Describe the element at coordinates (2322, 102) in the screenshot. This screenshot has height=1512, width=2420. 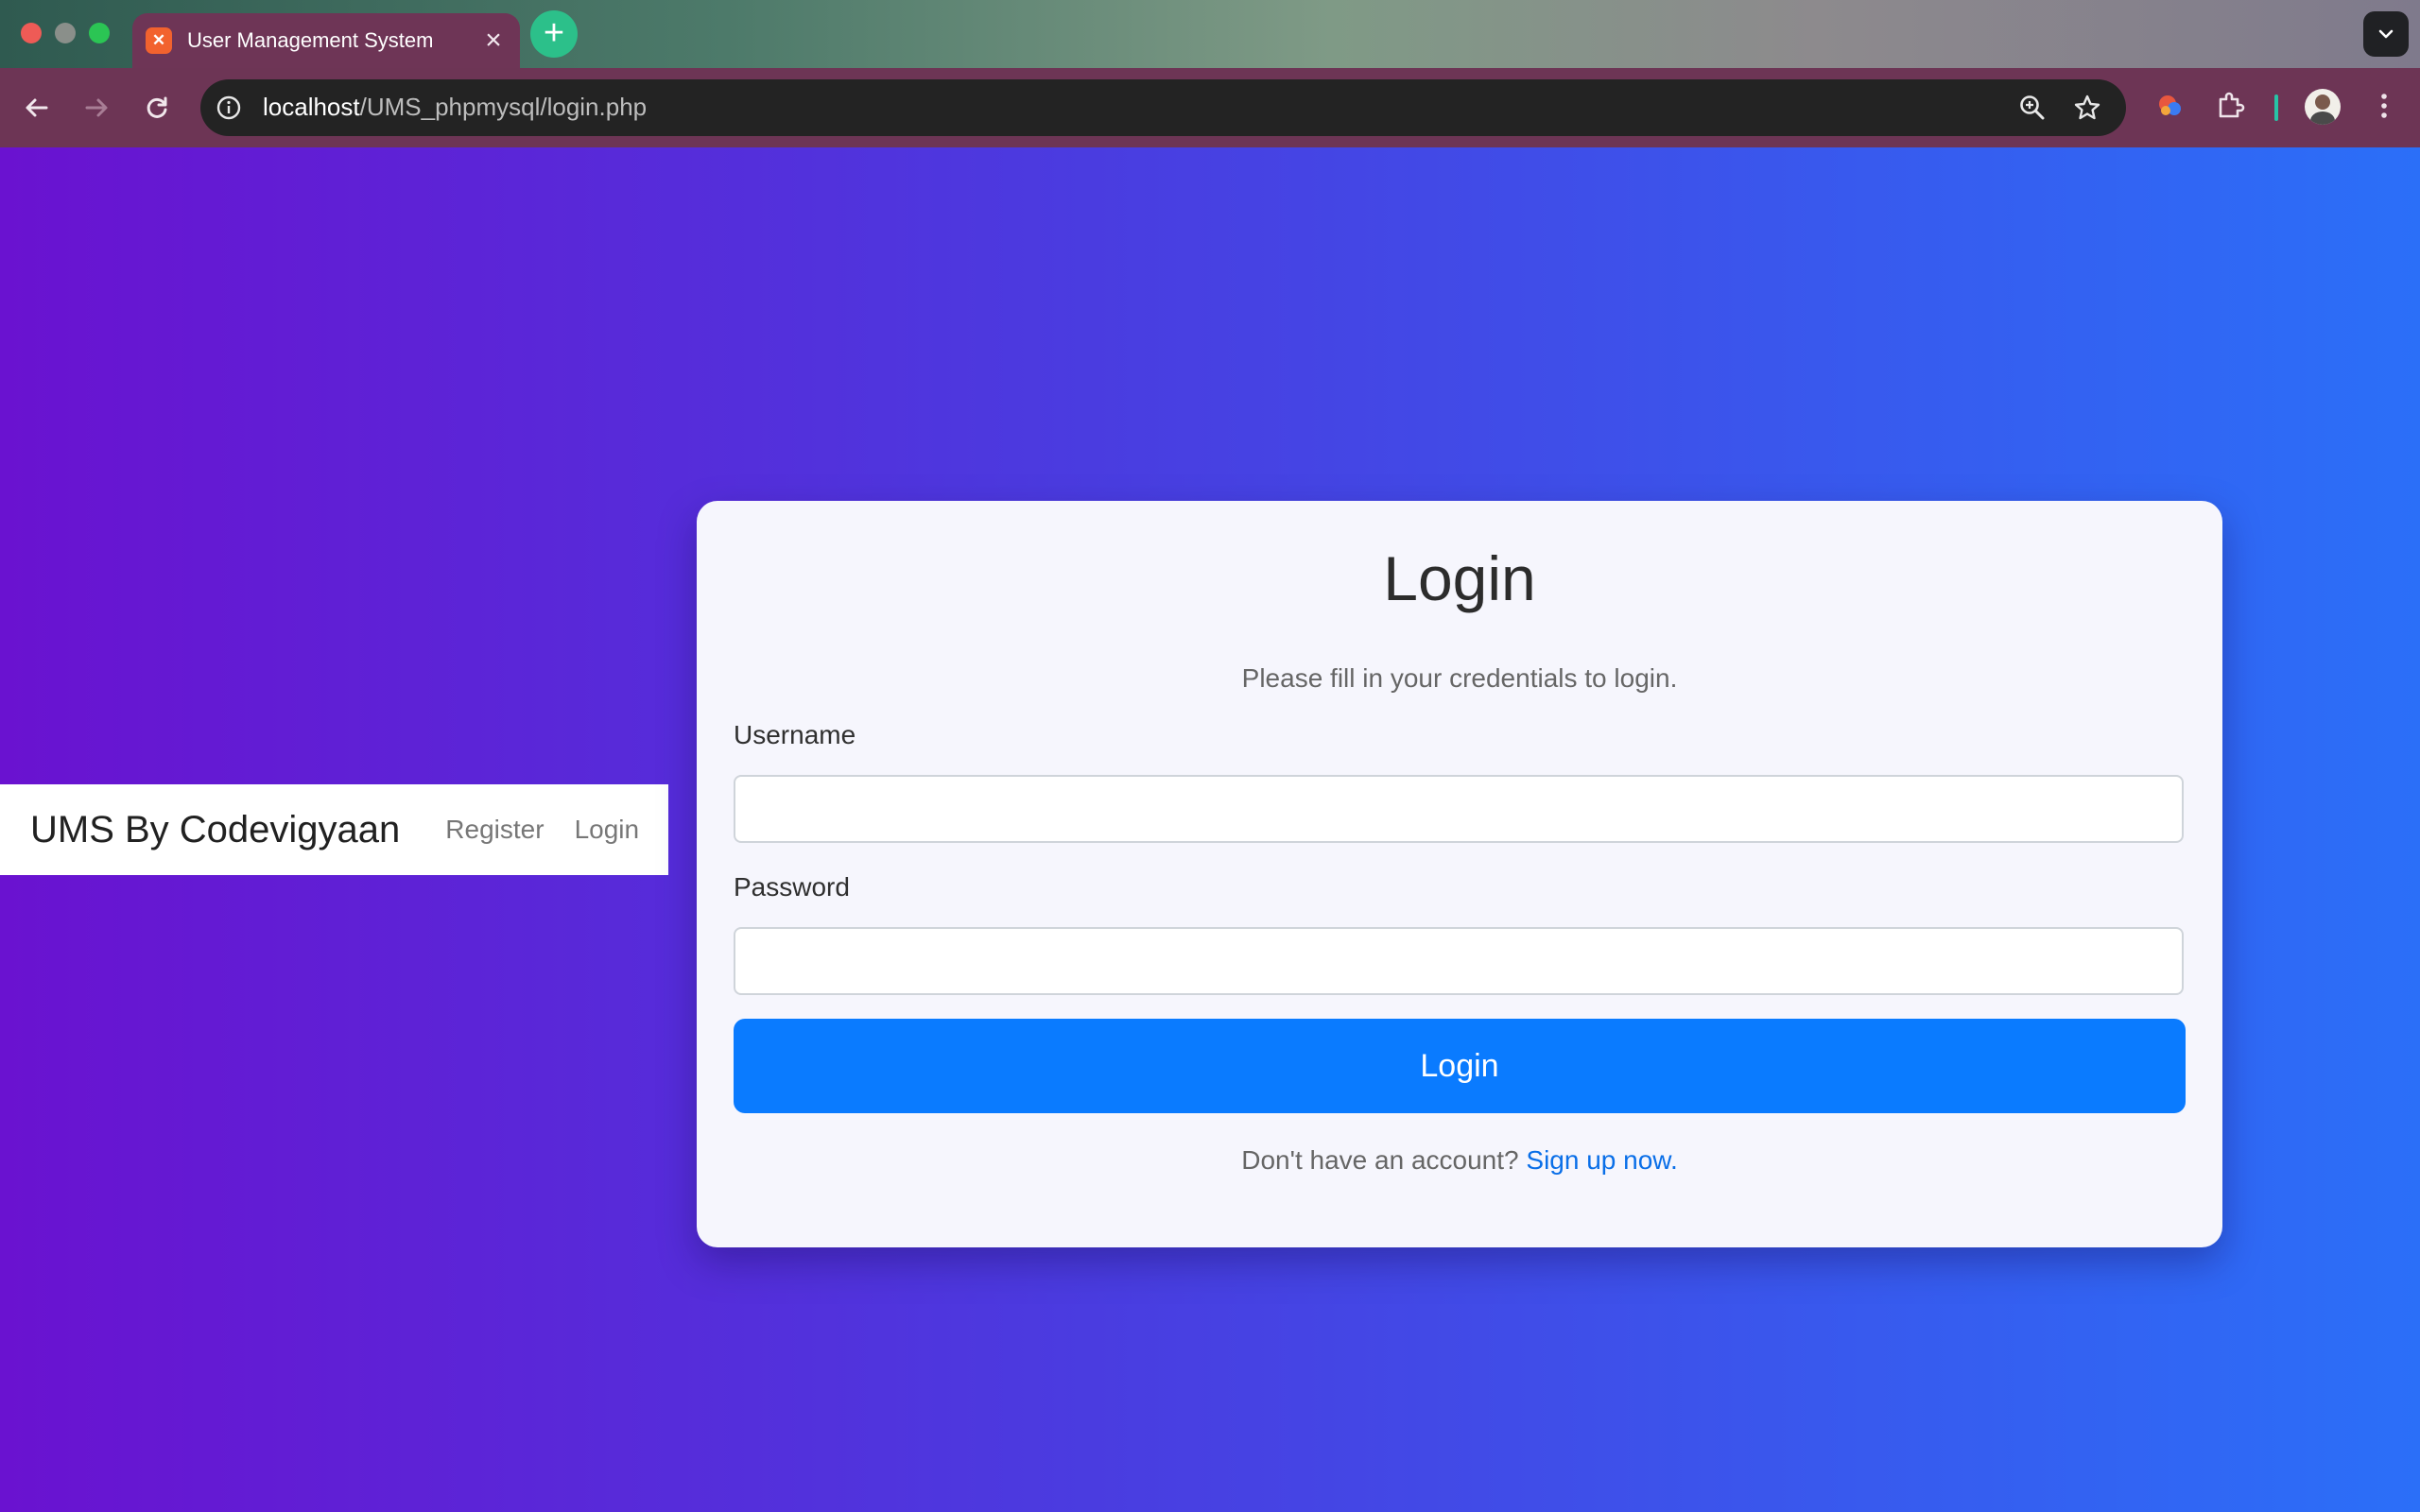
I see `avatar-face` at that location.